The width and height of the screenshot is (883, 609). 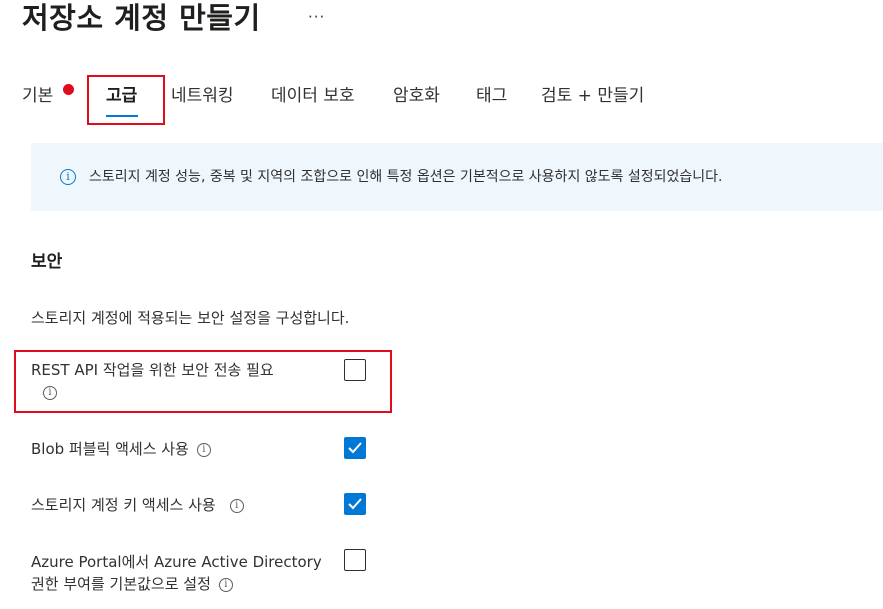 What do you see at coordinates (316, 17) in the screenshot?
I see `more-options-button: ···` at bounding box center [316, 17].